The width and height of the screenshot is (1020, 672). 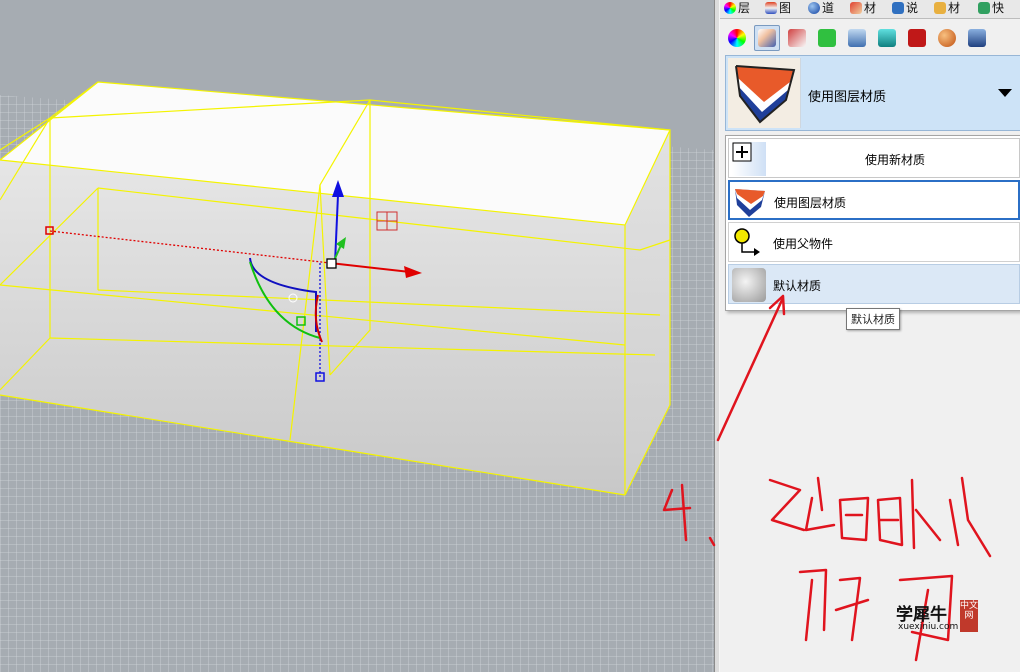 I want to click on plus-icon, so click(x=749, y=159).